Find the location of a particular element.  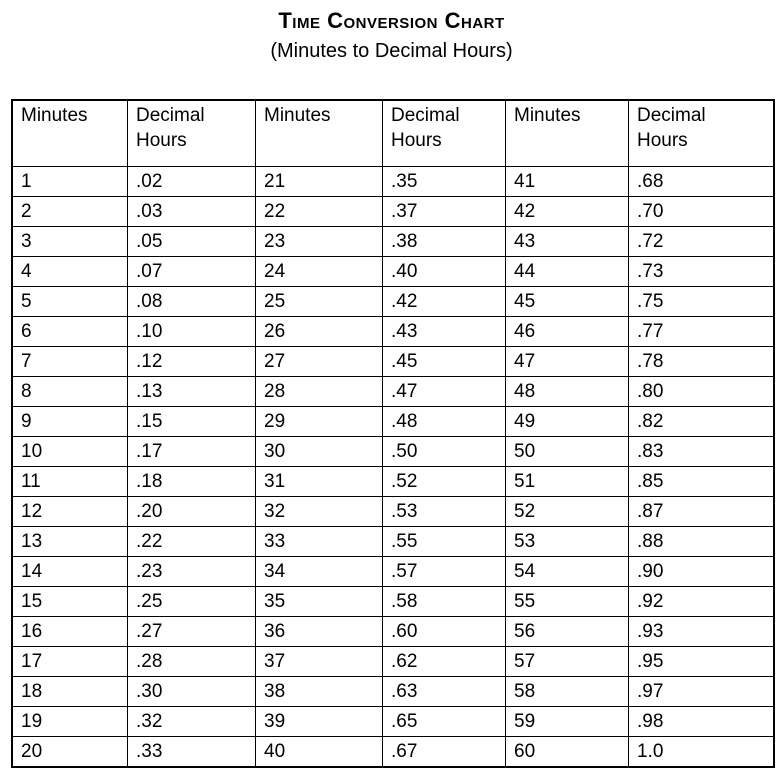

cell-m2: 25 is located at coordinates (319, 301).